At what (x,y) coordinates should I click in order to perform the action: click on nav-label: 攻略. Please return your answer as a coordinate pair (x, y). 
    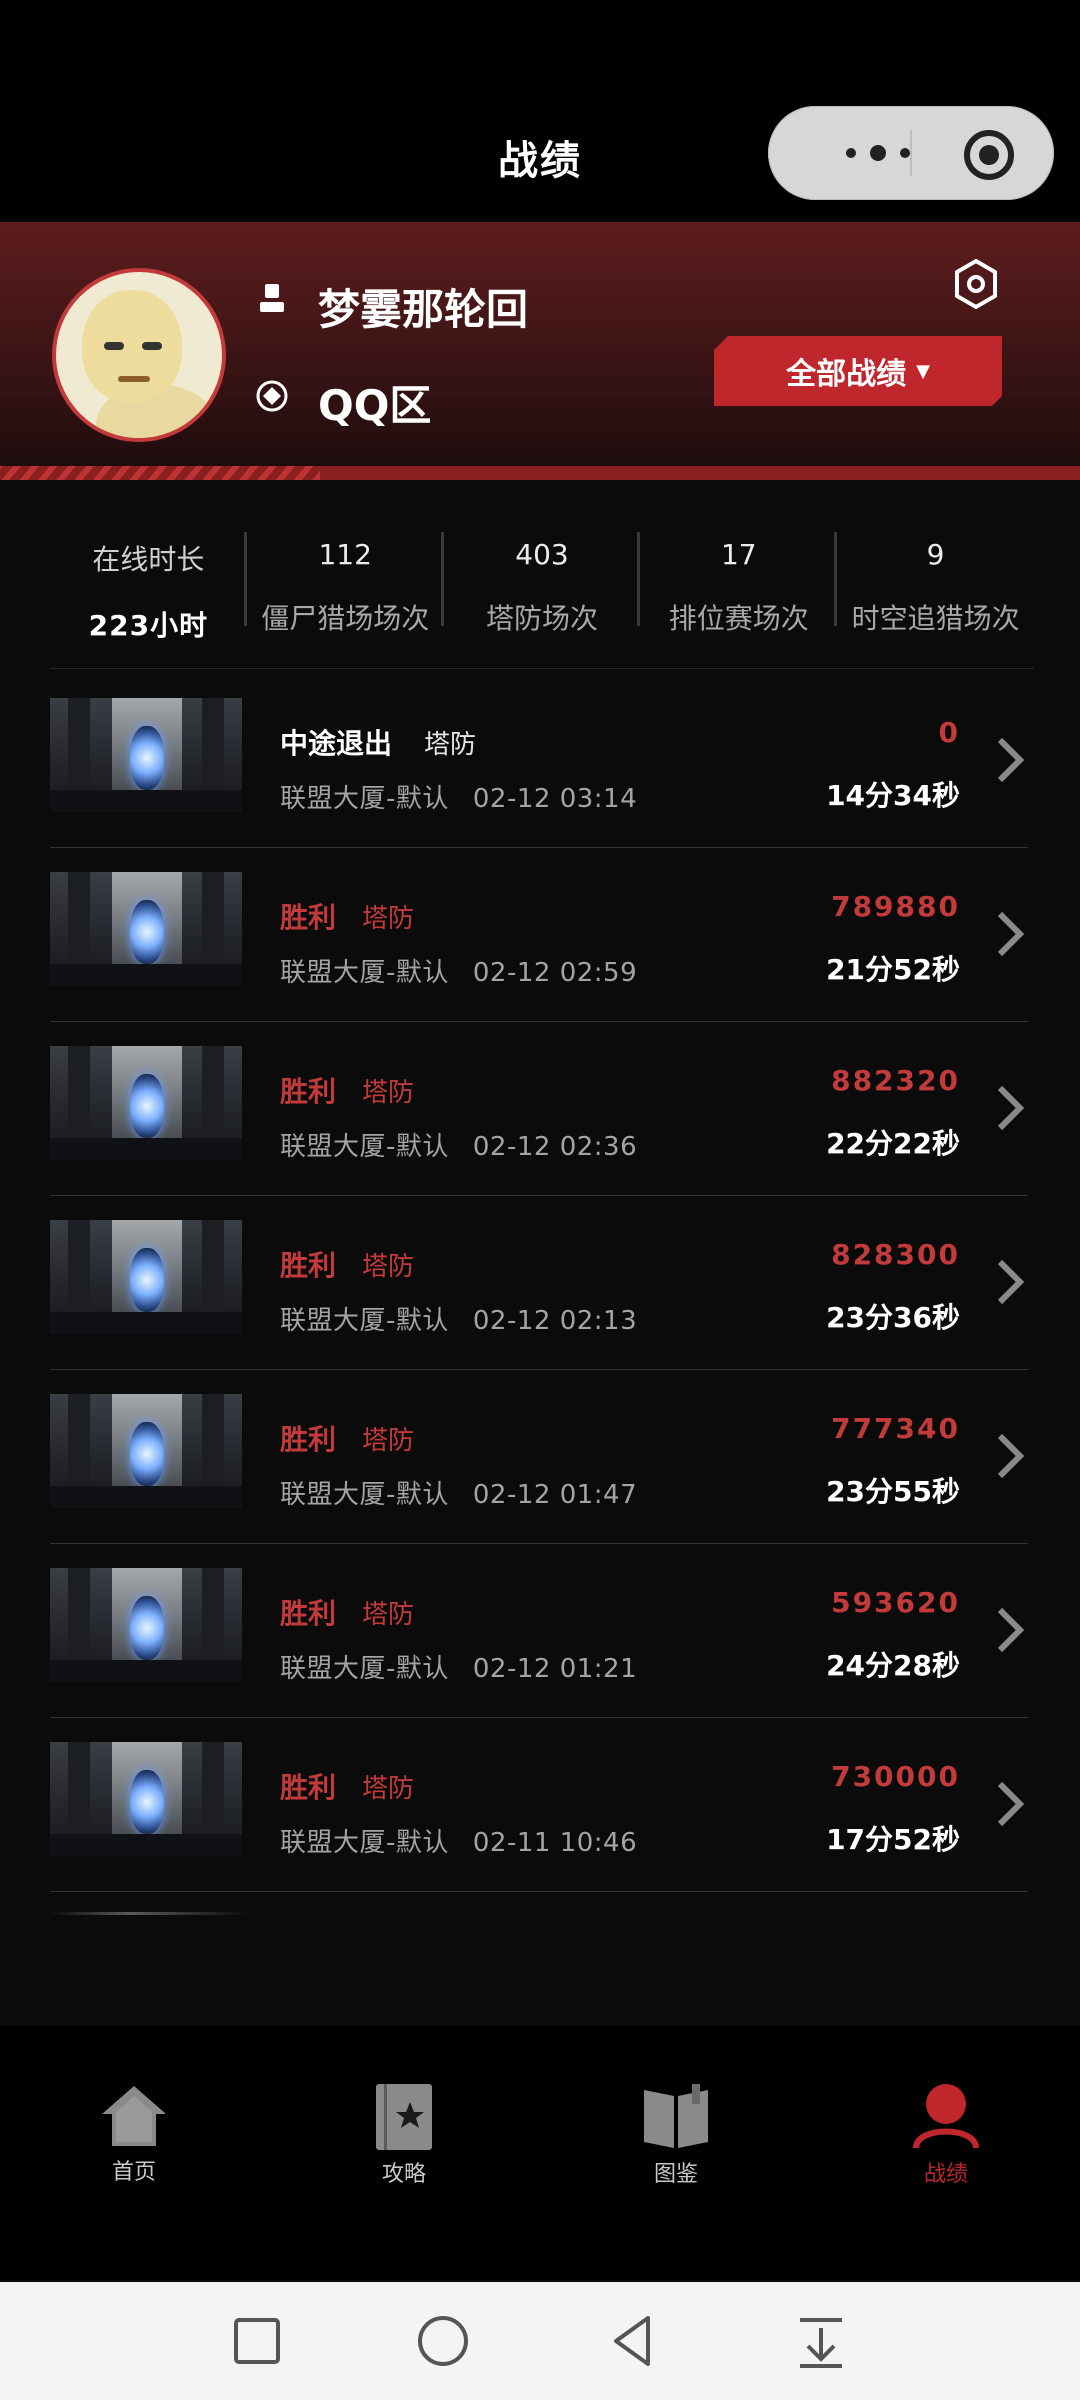
    Looking at the image, I should click on (403, 2174).